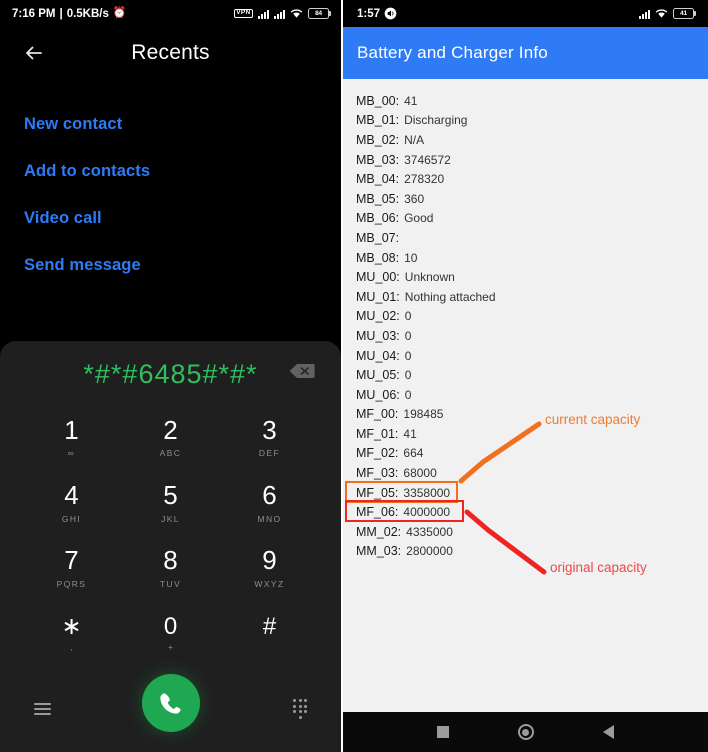 The width and height of the screenshot is (708, 752). What do you see at coordinates (170, 703) in the screenshot?
I see `call-button` at bounding box center [170, 703].